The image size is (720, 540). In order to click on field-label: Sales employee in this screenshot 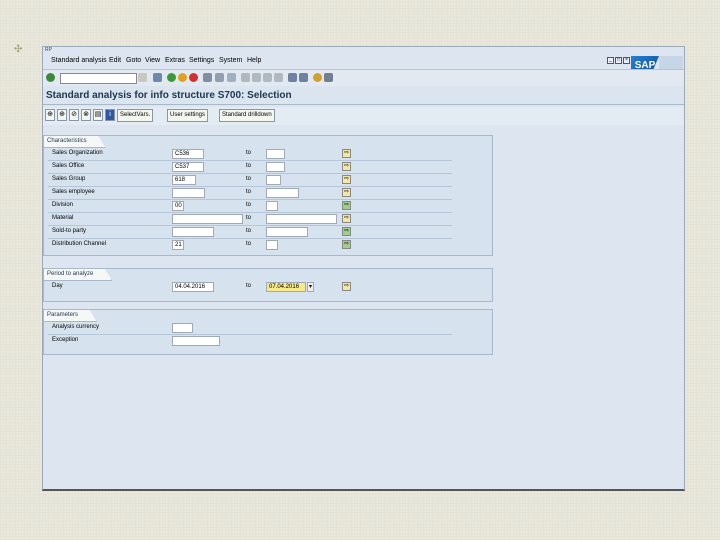, I will do `click(73, 192)`.